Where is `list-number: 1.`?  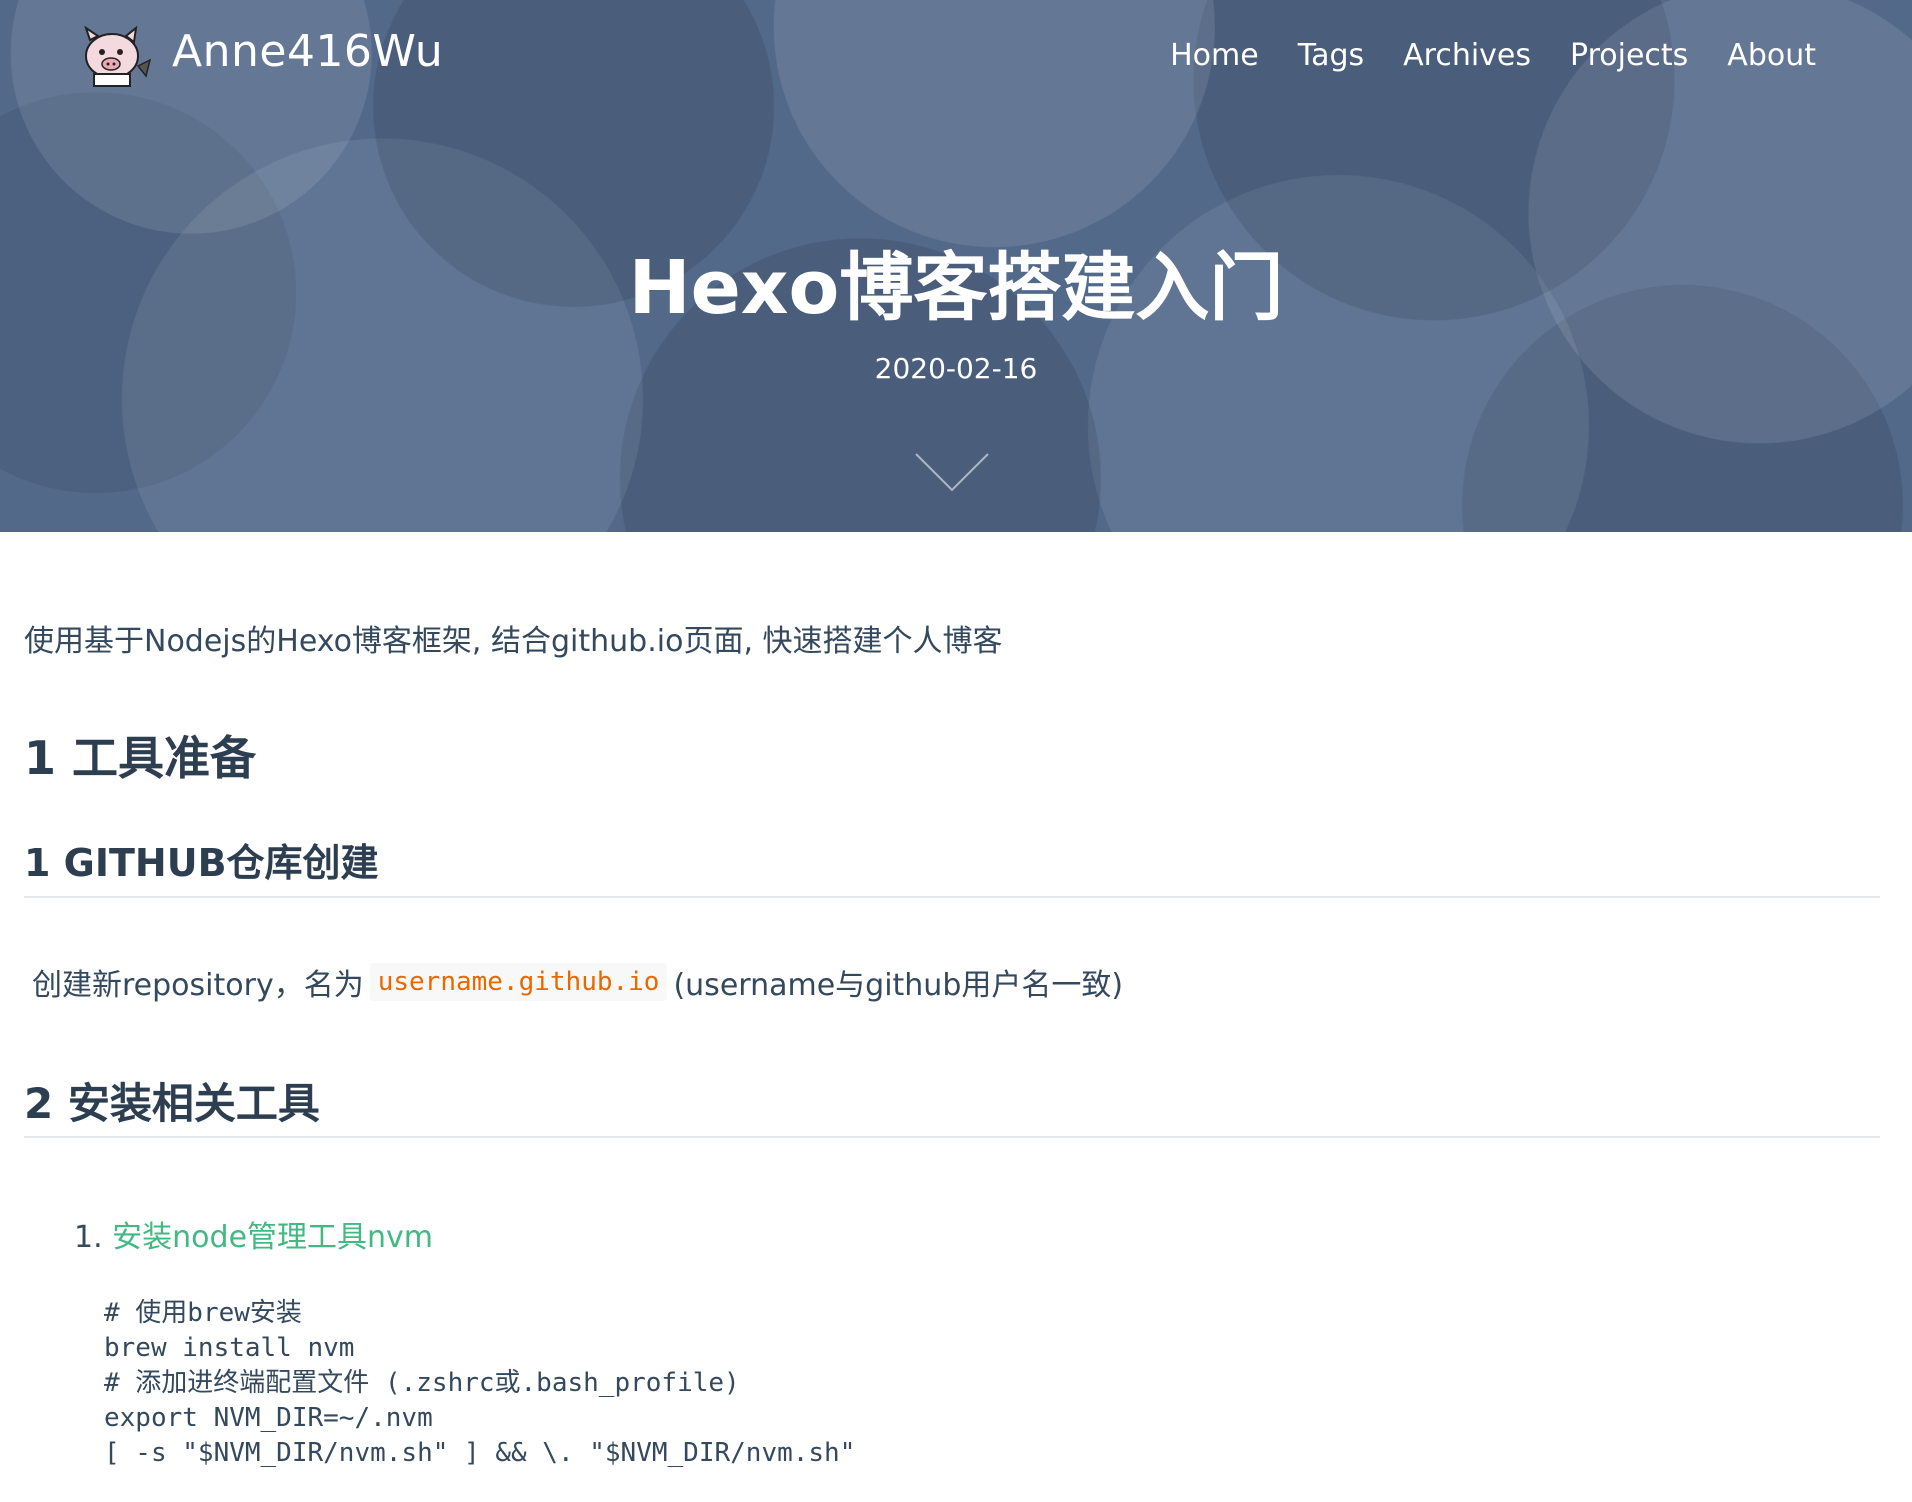
list-number: 1. is located at coordinates (88, 1237).